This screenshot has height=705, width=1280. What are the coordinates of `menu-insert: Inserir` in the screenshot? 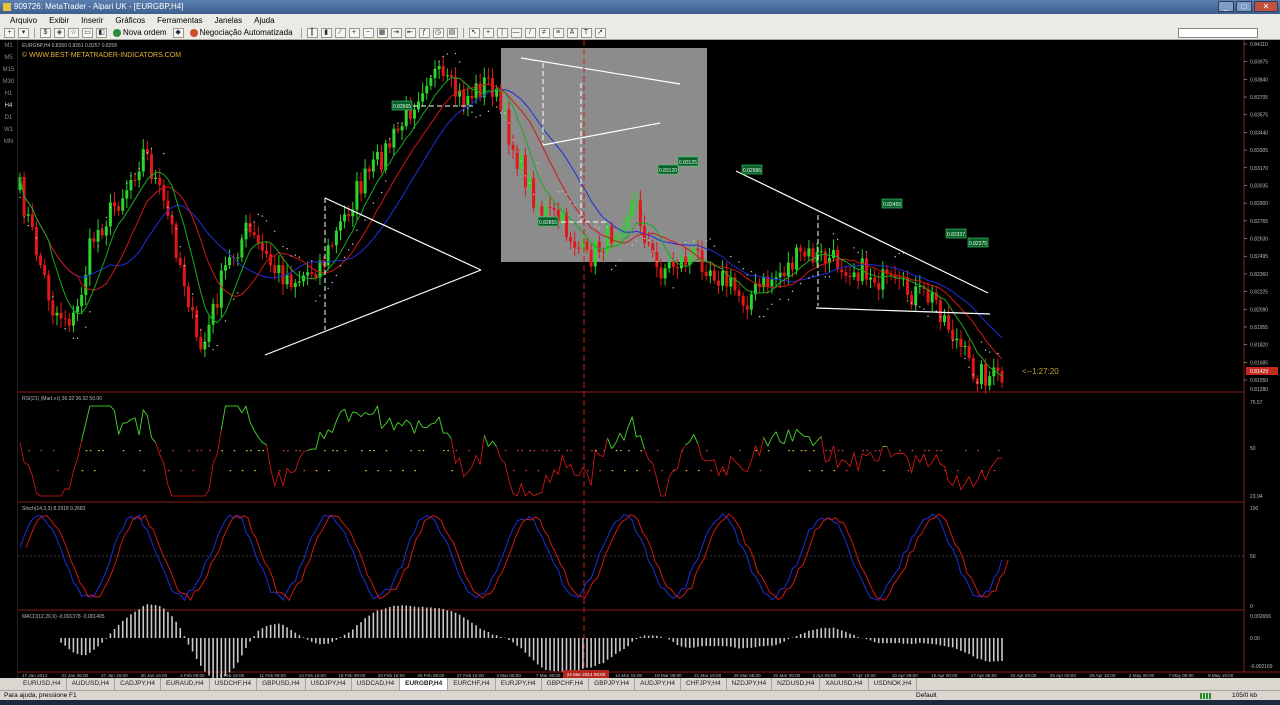 It's located at (92, 20).